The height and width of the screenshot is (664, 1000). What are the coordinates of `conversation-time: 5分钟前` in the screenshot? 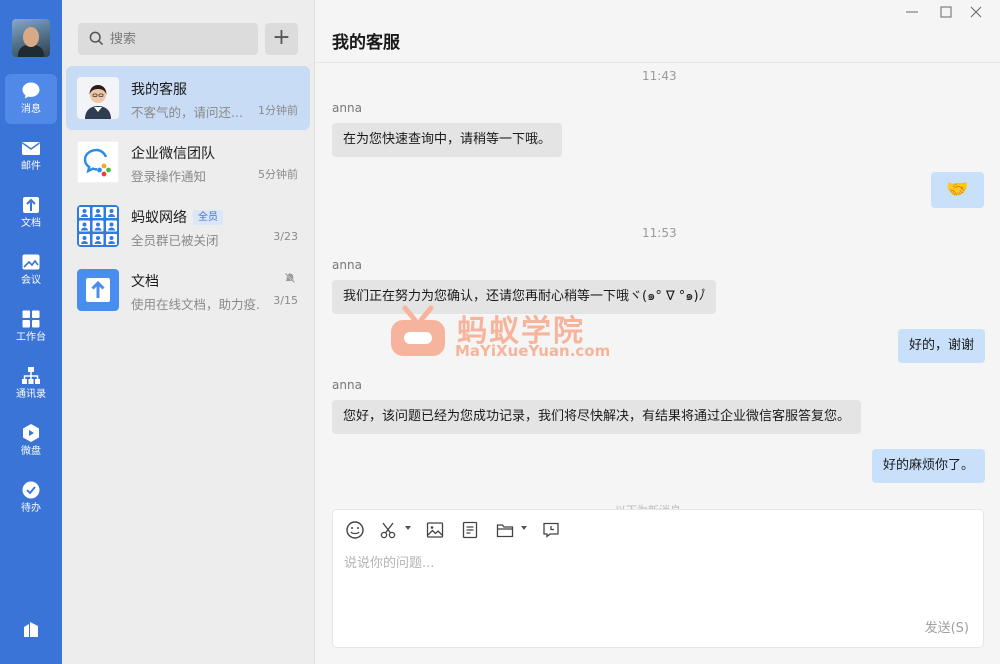 It's located at (278, 174).